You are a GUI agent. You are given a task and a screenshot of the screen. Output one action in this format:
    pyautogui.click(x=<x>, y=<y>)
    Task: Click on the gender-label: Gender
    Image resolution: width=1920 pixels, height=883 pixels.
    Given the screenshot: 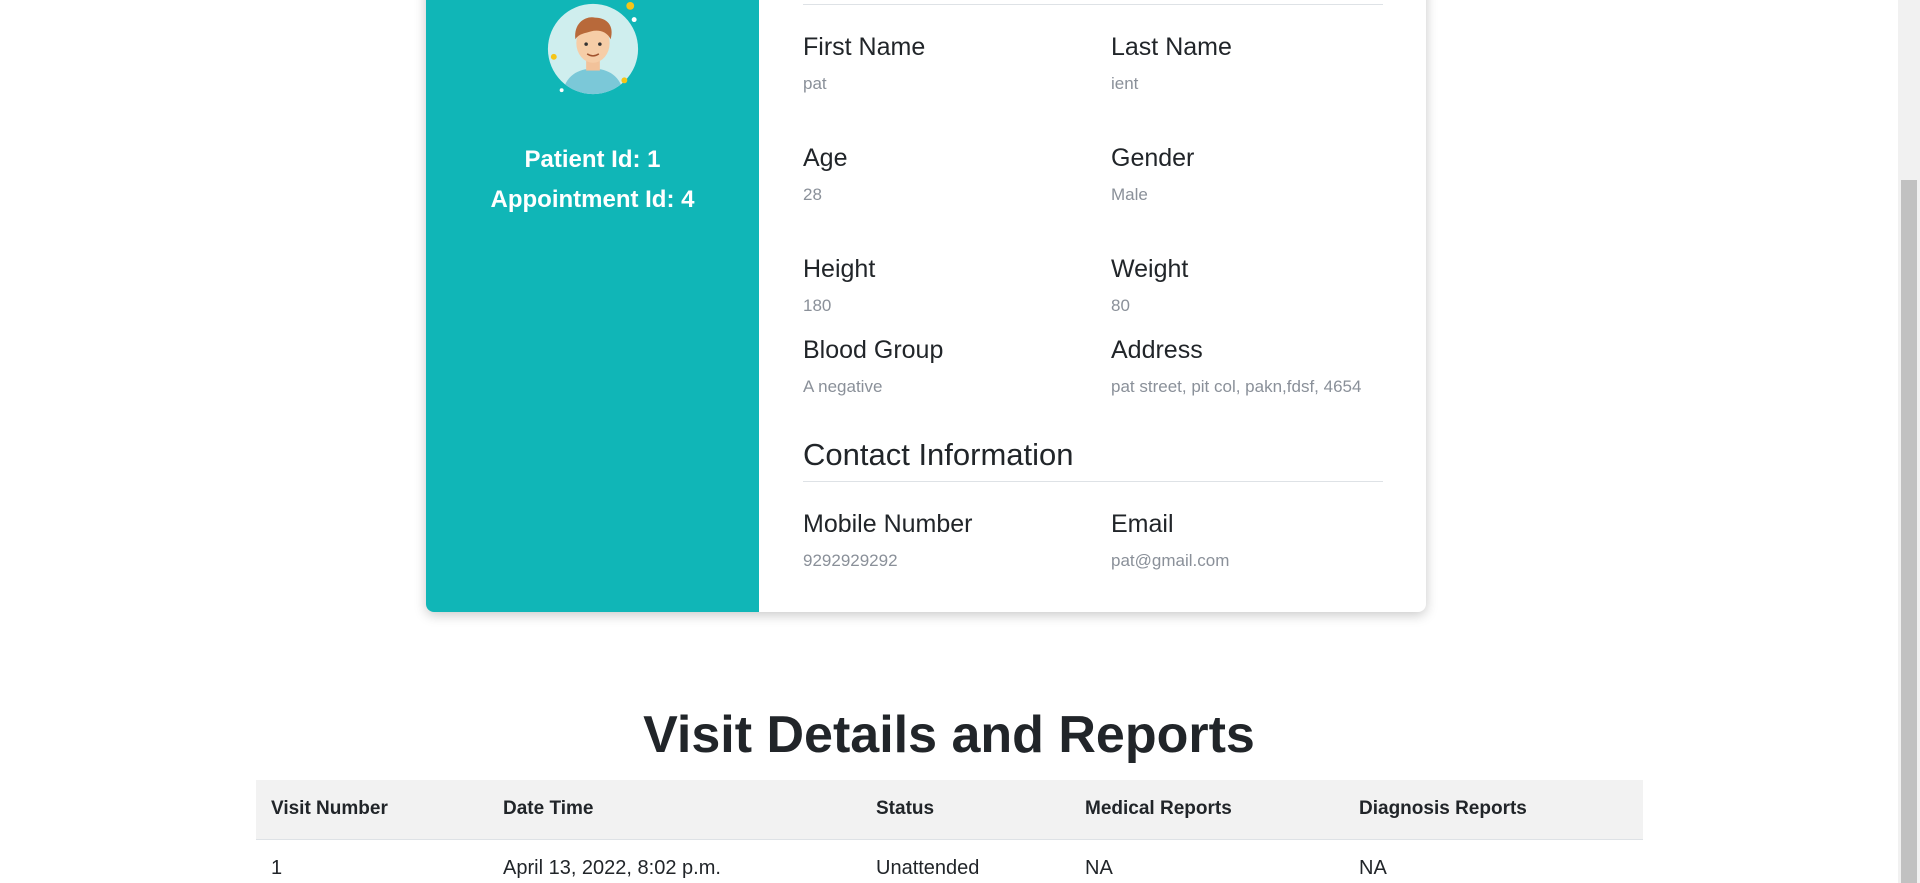 What is the action you would take?
    pyautogui.click(x=1153, y=158)
    